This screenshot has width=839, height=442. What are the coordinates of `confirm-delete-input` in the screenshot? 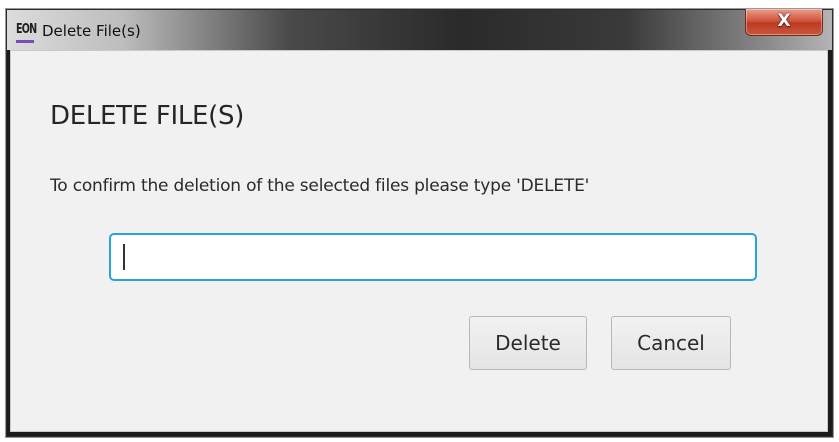 It's located at (433, 257).